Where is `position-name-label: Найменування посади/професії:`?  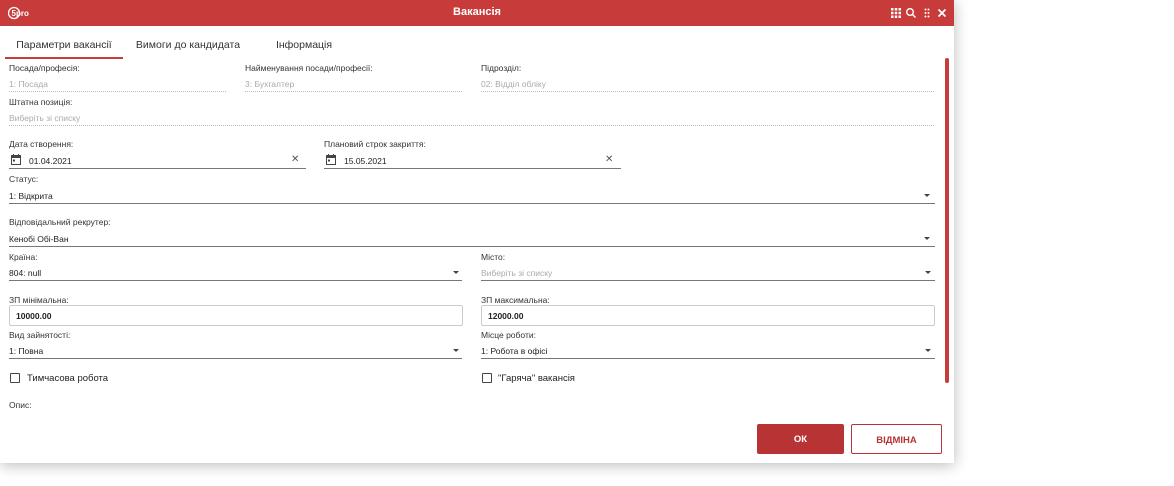 position-name-label: Найменування посади/професії: is located at coordinates (309, 68).